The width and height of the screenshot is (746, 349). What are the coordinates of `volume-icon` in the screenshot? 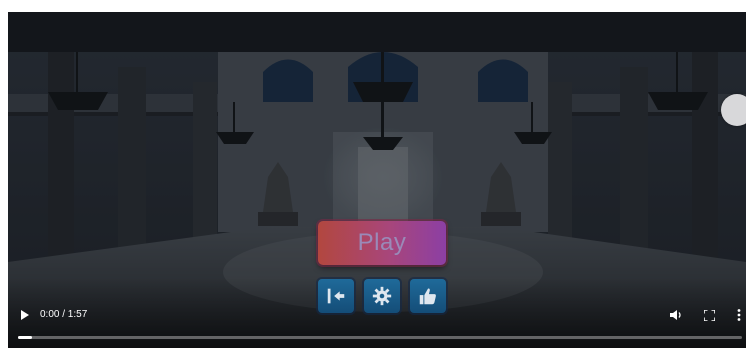 It's located at (675, 315).